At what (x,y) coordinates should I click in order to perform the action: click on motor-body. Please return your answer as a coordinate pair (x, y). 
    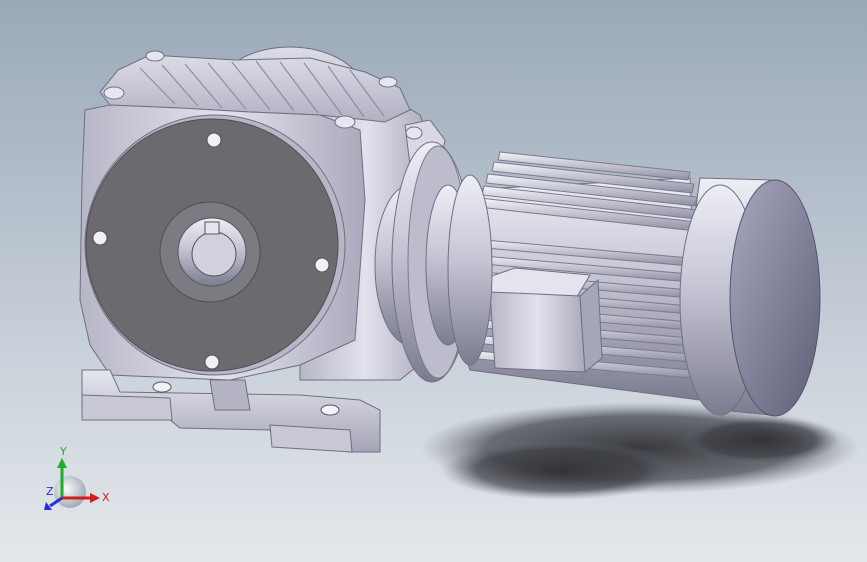
    Looking at the image, I should click on (574, 276).